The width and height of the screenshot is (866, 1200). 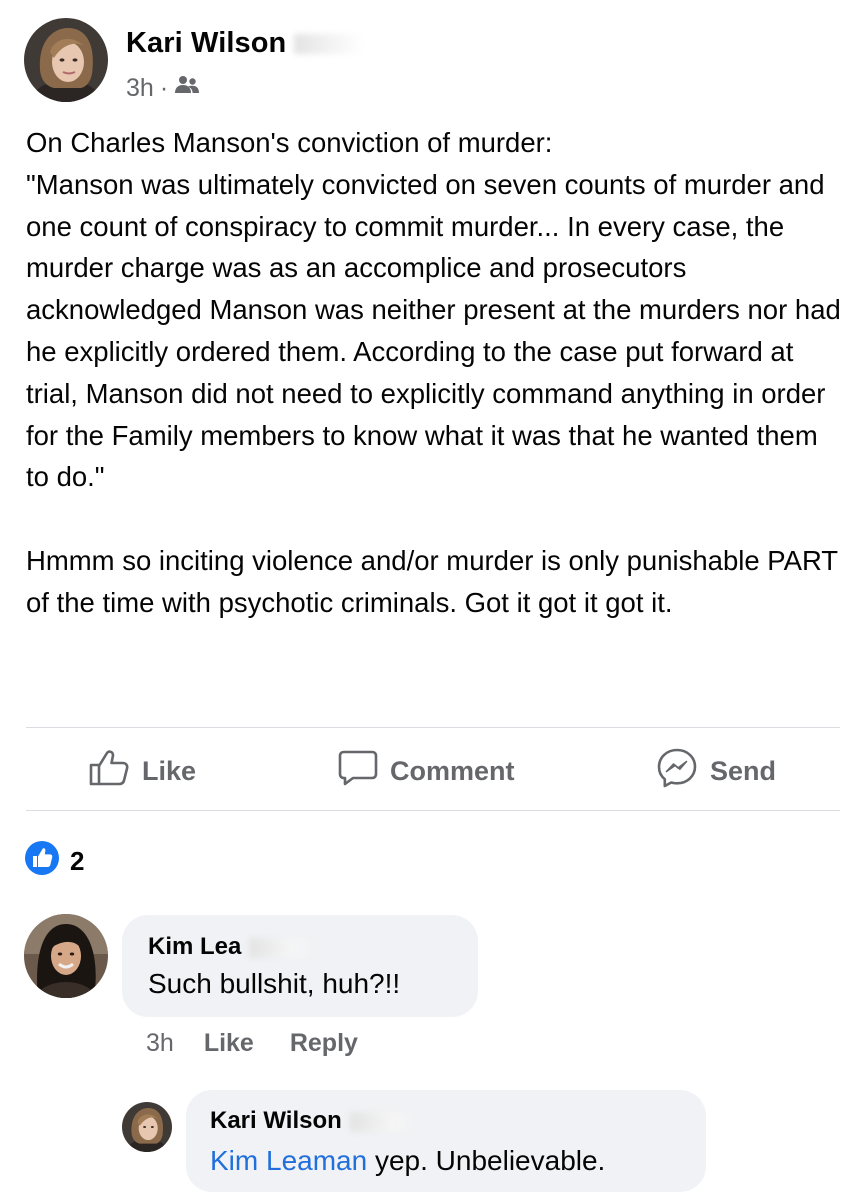 What do you see at coordinates (47, 861) in the screenshot?
I see `thumbs-up-reaction-icon` at bounding box center [47, 861].